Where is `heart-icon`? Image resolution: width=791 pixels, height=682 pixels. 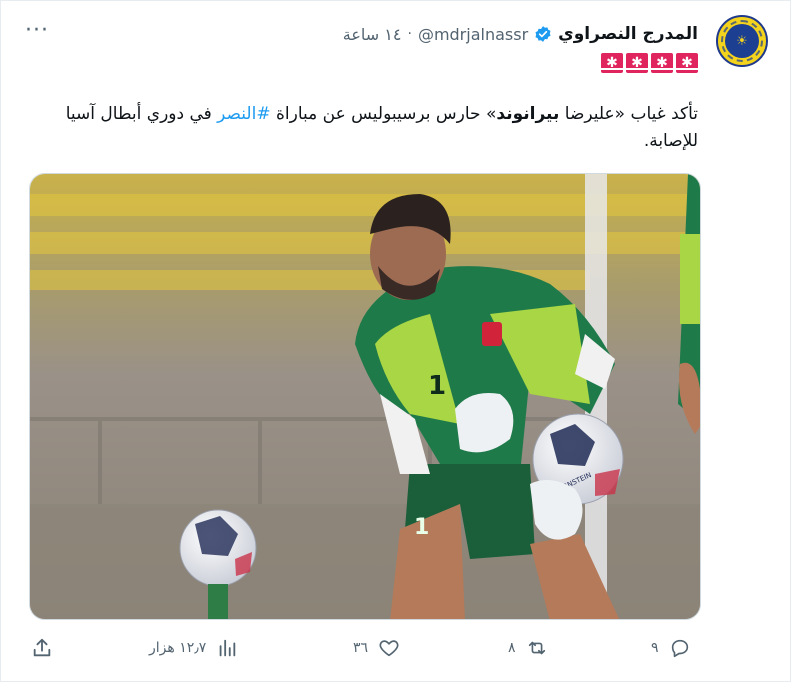 heart-icon is located at coordinates (389, 648).